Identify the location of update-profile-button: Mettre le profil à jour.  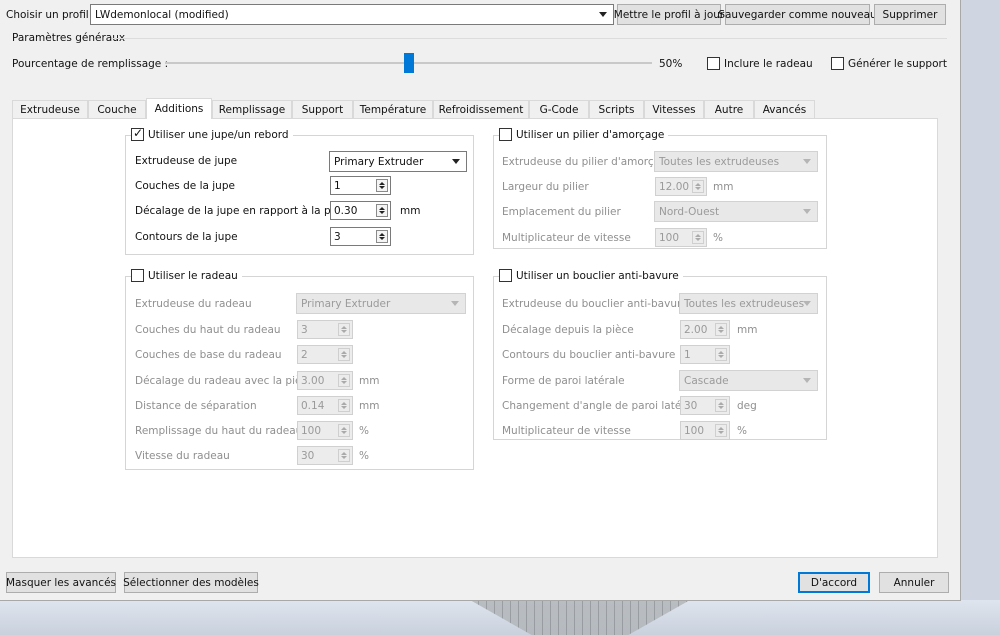
(669, 14).